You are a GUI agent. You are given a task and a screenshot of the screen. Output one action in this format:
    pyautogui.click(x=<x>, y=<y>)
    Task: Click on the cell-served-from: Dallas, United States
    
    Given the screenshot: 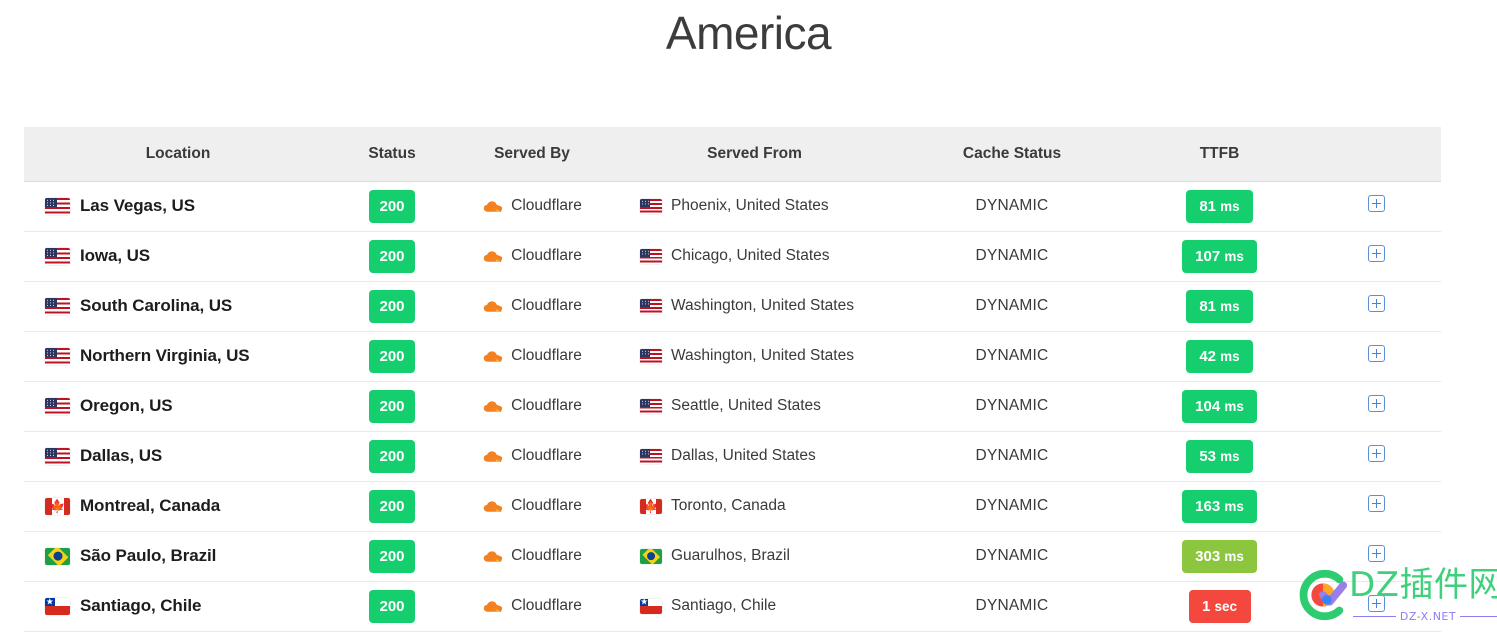 What is the action you would take?
    pyautogui.click(x=754, y=456)
    